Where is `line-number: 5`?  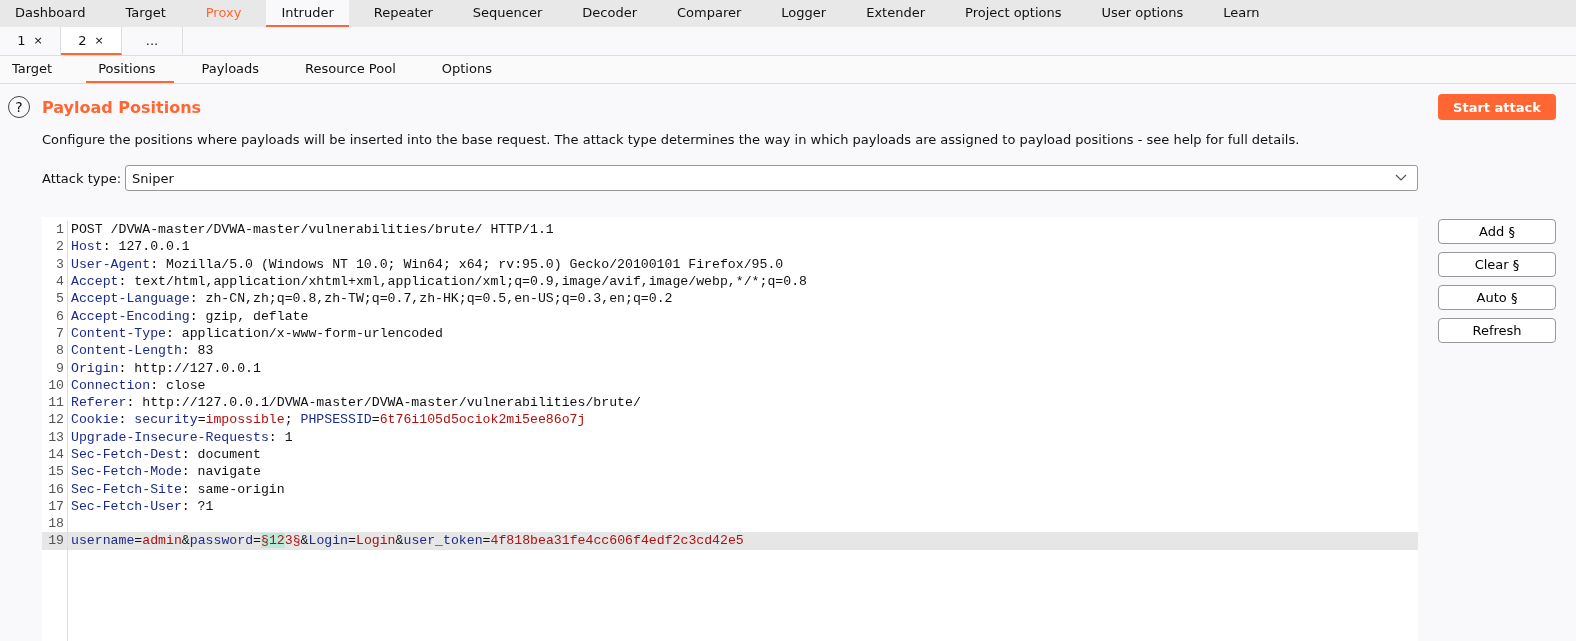
line-number: 5 is located at coordinates (55, 299).